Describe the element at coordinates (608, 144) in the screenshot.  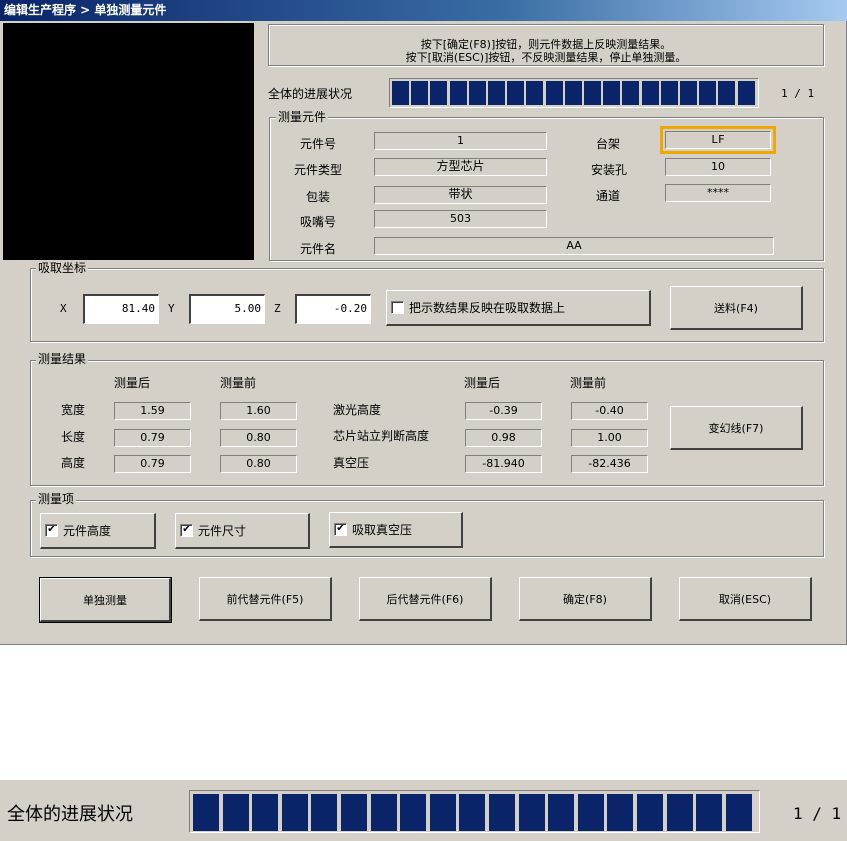
I see `rack-label: 台架` at that location.